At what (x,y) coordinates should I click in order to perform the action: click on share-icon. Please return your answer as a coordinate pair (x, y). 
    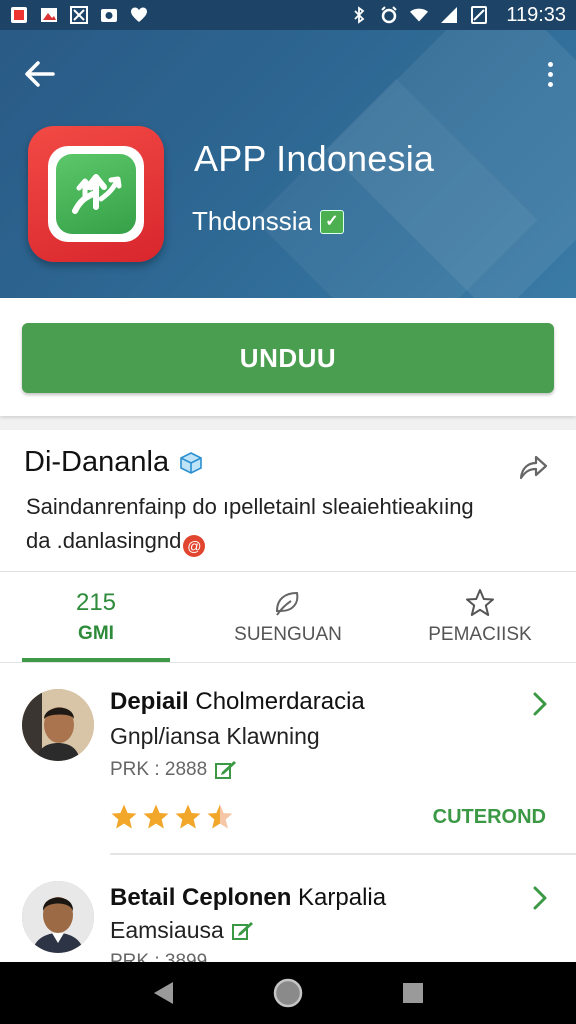
    Looking at the image, I should click on (533, 467).